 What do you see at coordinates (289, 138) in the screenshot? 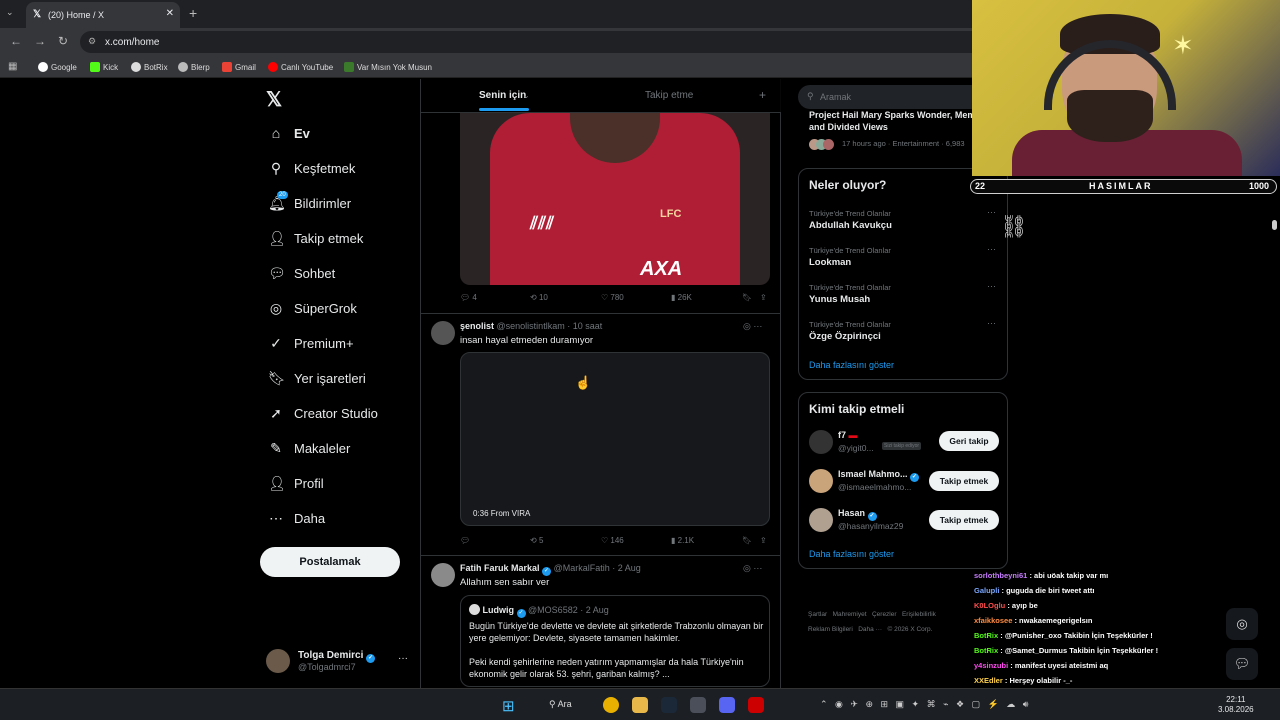
I see `nav-home: ⌂ Ev` at bounding box center [289, 138].